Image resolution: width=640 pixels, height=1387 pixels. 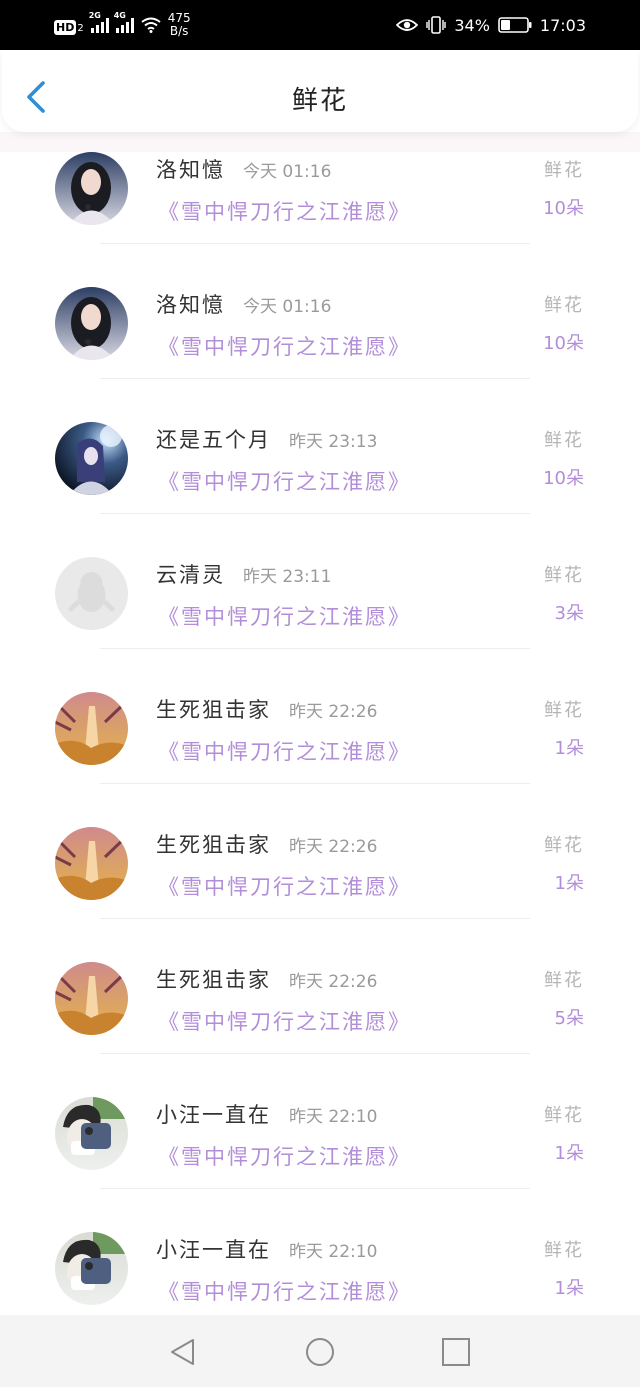 I want to click on nav-home-circle-icon, so click(x=320, y=1352).